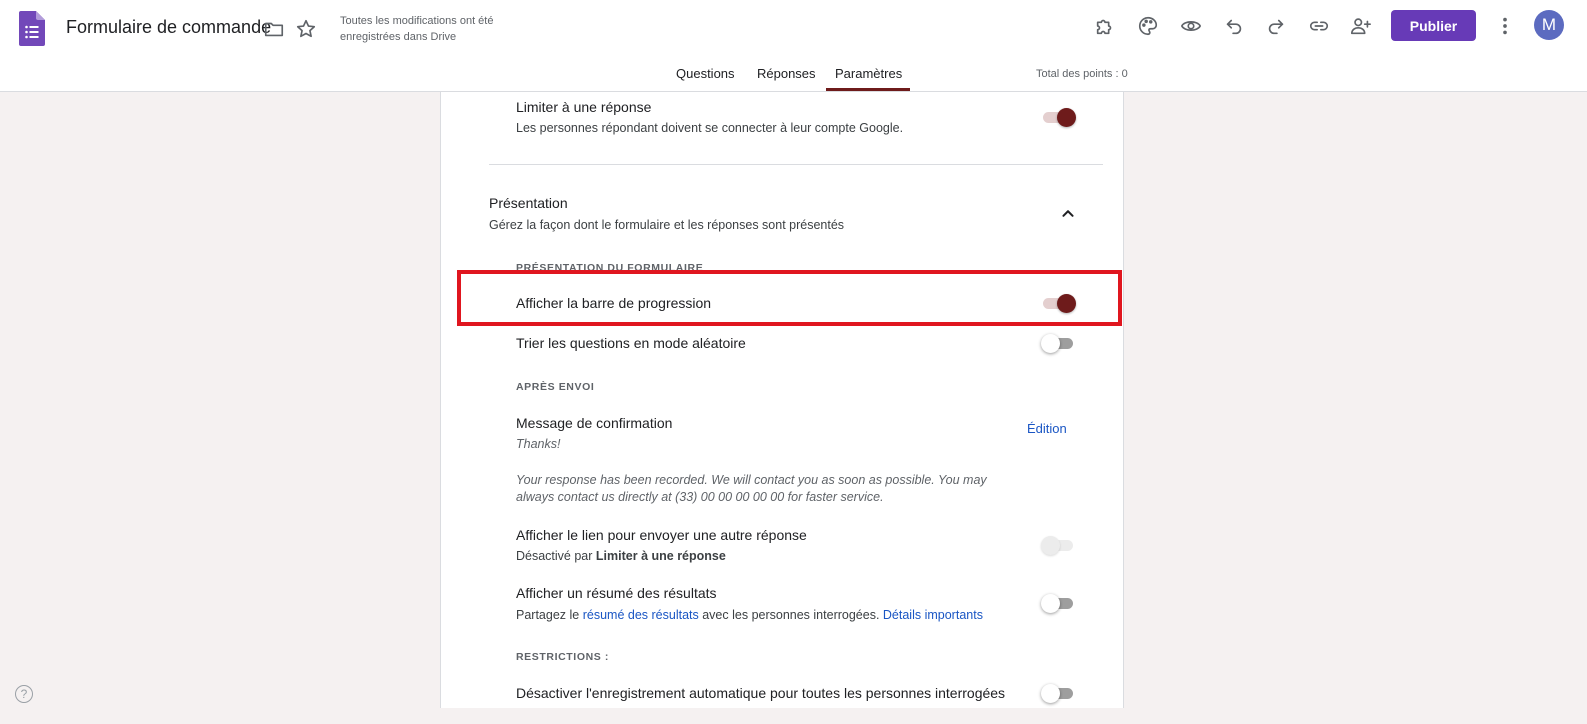 The width and height of the screenshot is (1587, 724). Describe the element at coordinates (32, 28) in the screenshot. I see `forms-logo-icon` at that location.